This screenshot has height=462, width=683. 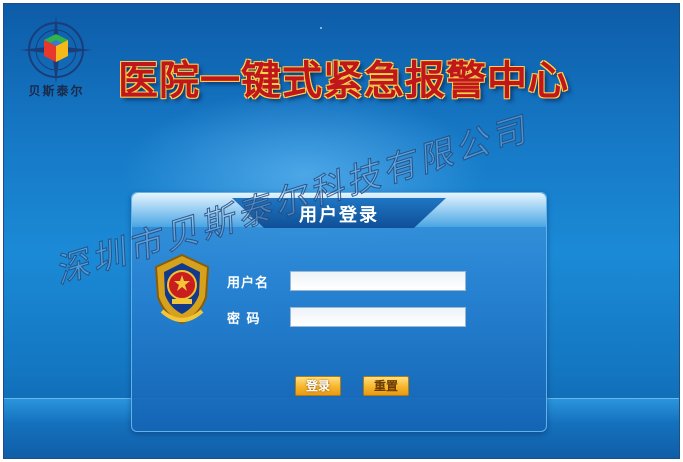 What do you see at coordinates (244, 319) in the screenshot?
I see `password-label: 密 码` at bounding box center [244, 319].